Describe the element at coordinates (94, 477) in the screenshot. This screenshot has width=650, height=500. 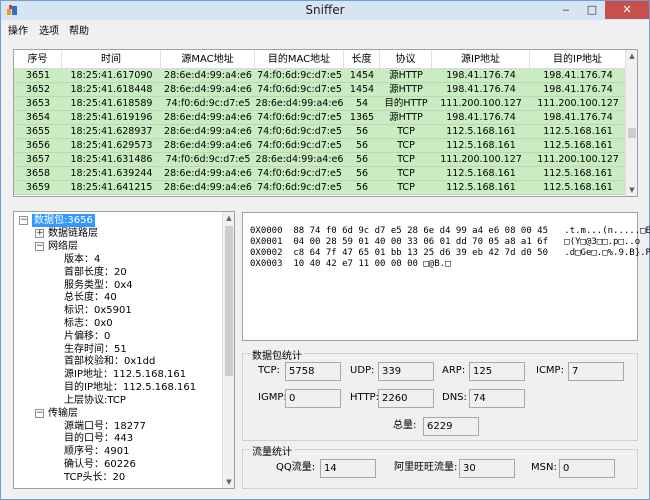
I see `tree-leaf: TCP头长：20` at that location.